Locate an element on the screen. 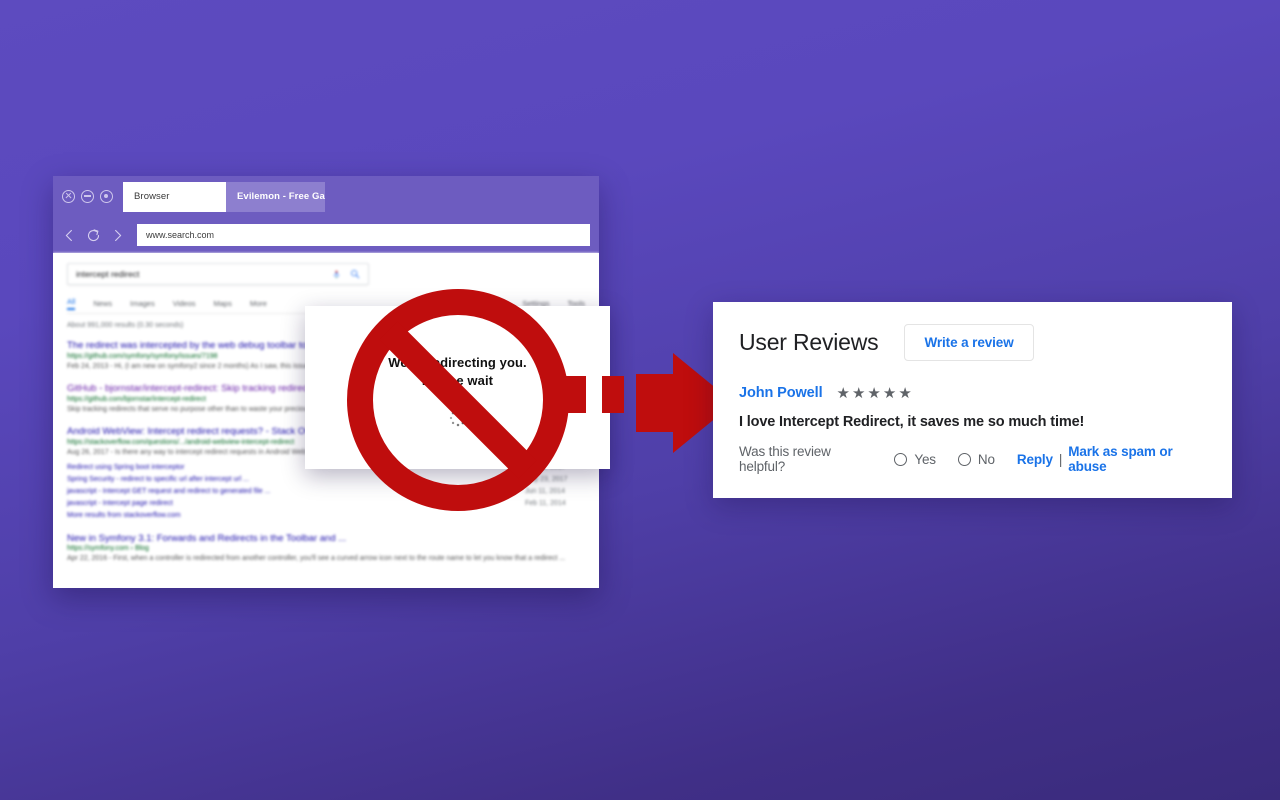 The image size is (1280, 800). sitelink-date: Jun 11, 2014 is located at coordinates (545, 491).